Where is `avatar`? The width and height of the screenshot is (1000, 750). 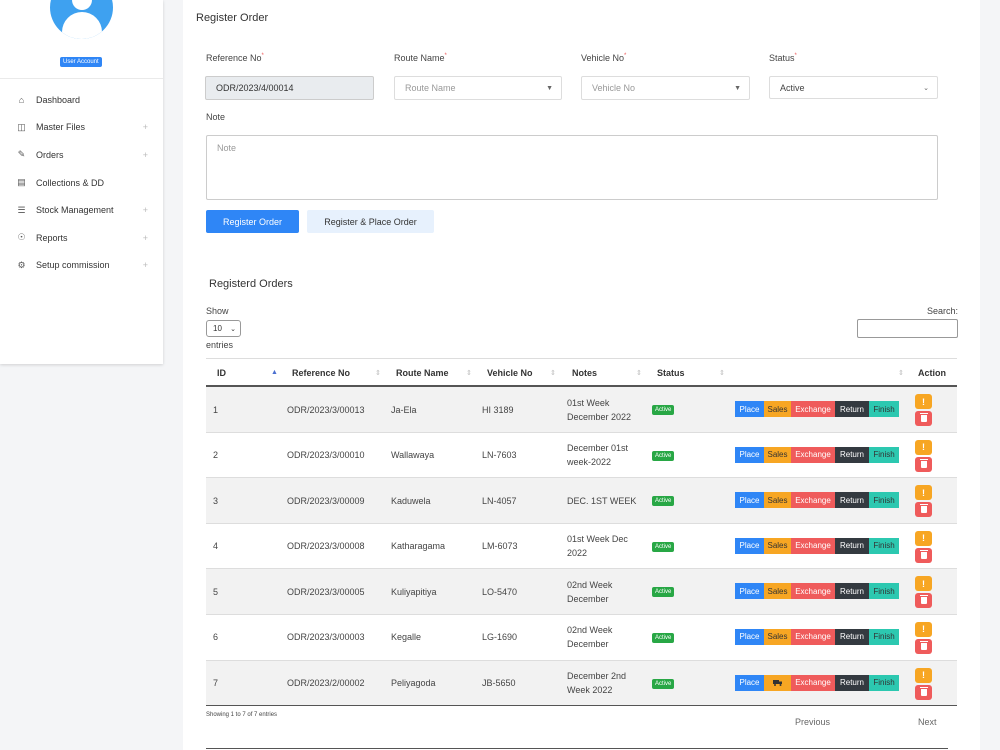 avatar is located at coordinates (81, 19).